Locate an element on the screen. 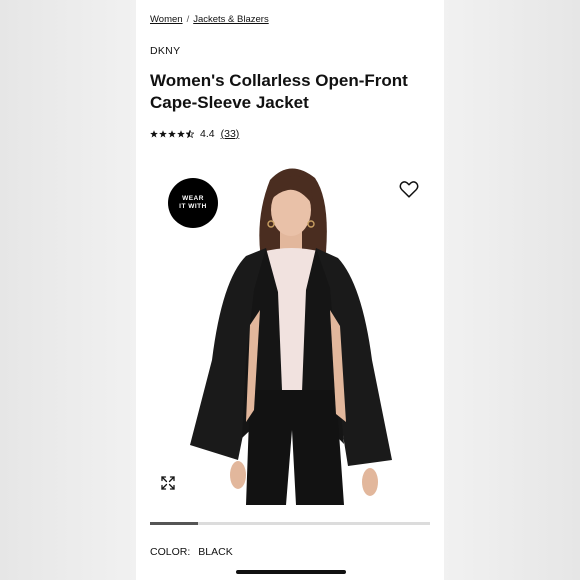 The height and width of the screenshot is (580, 580). product-rating: 4.4 (33) is located at coordinates (194, 134).